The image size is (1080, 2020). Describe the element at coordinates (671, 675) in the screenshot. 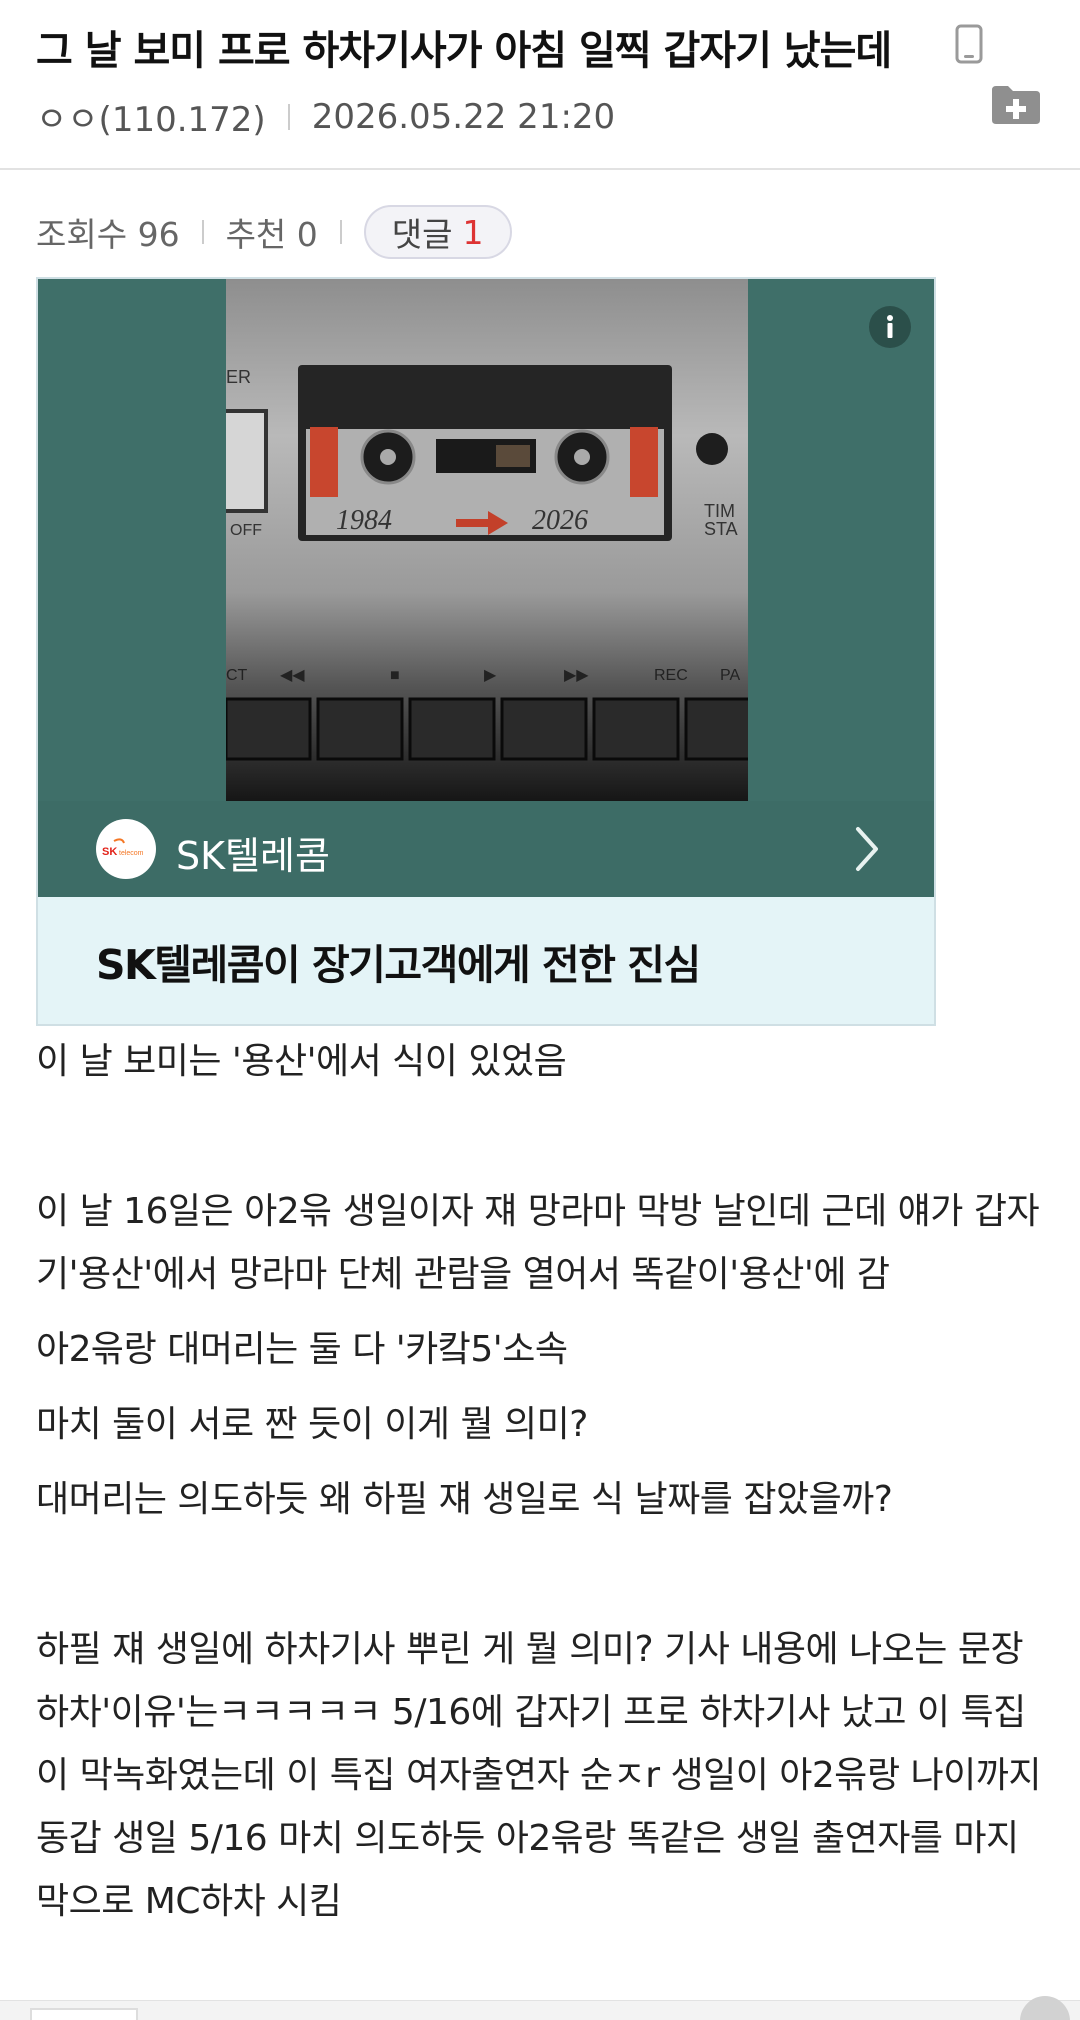

I see `deck-label: REC` at that location.